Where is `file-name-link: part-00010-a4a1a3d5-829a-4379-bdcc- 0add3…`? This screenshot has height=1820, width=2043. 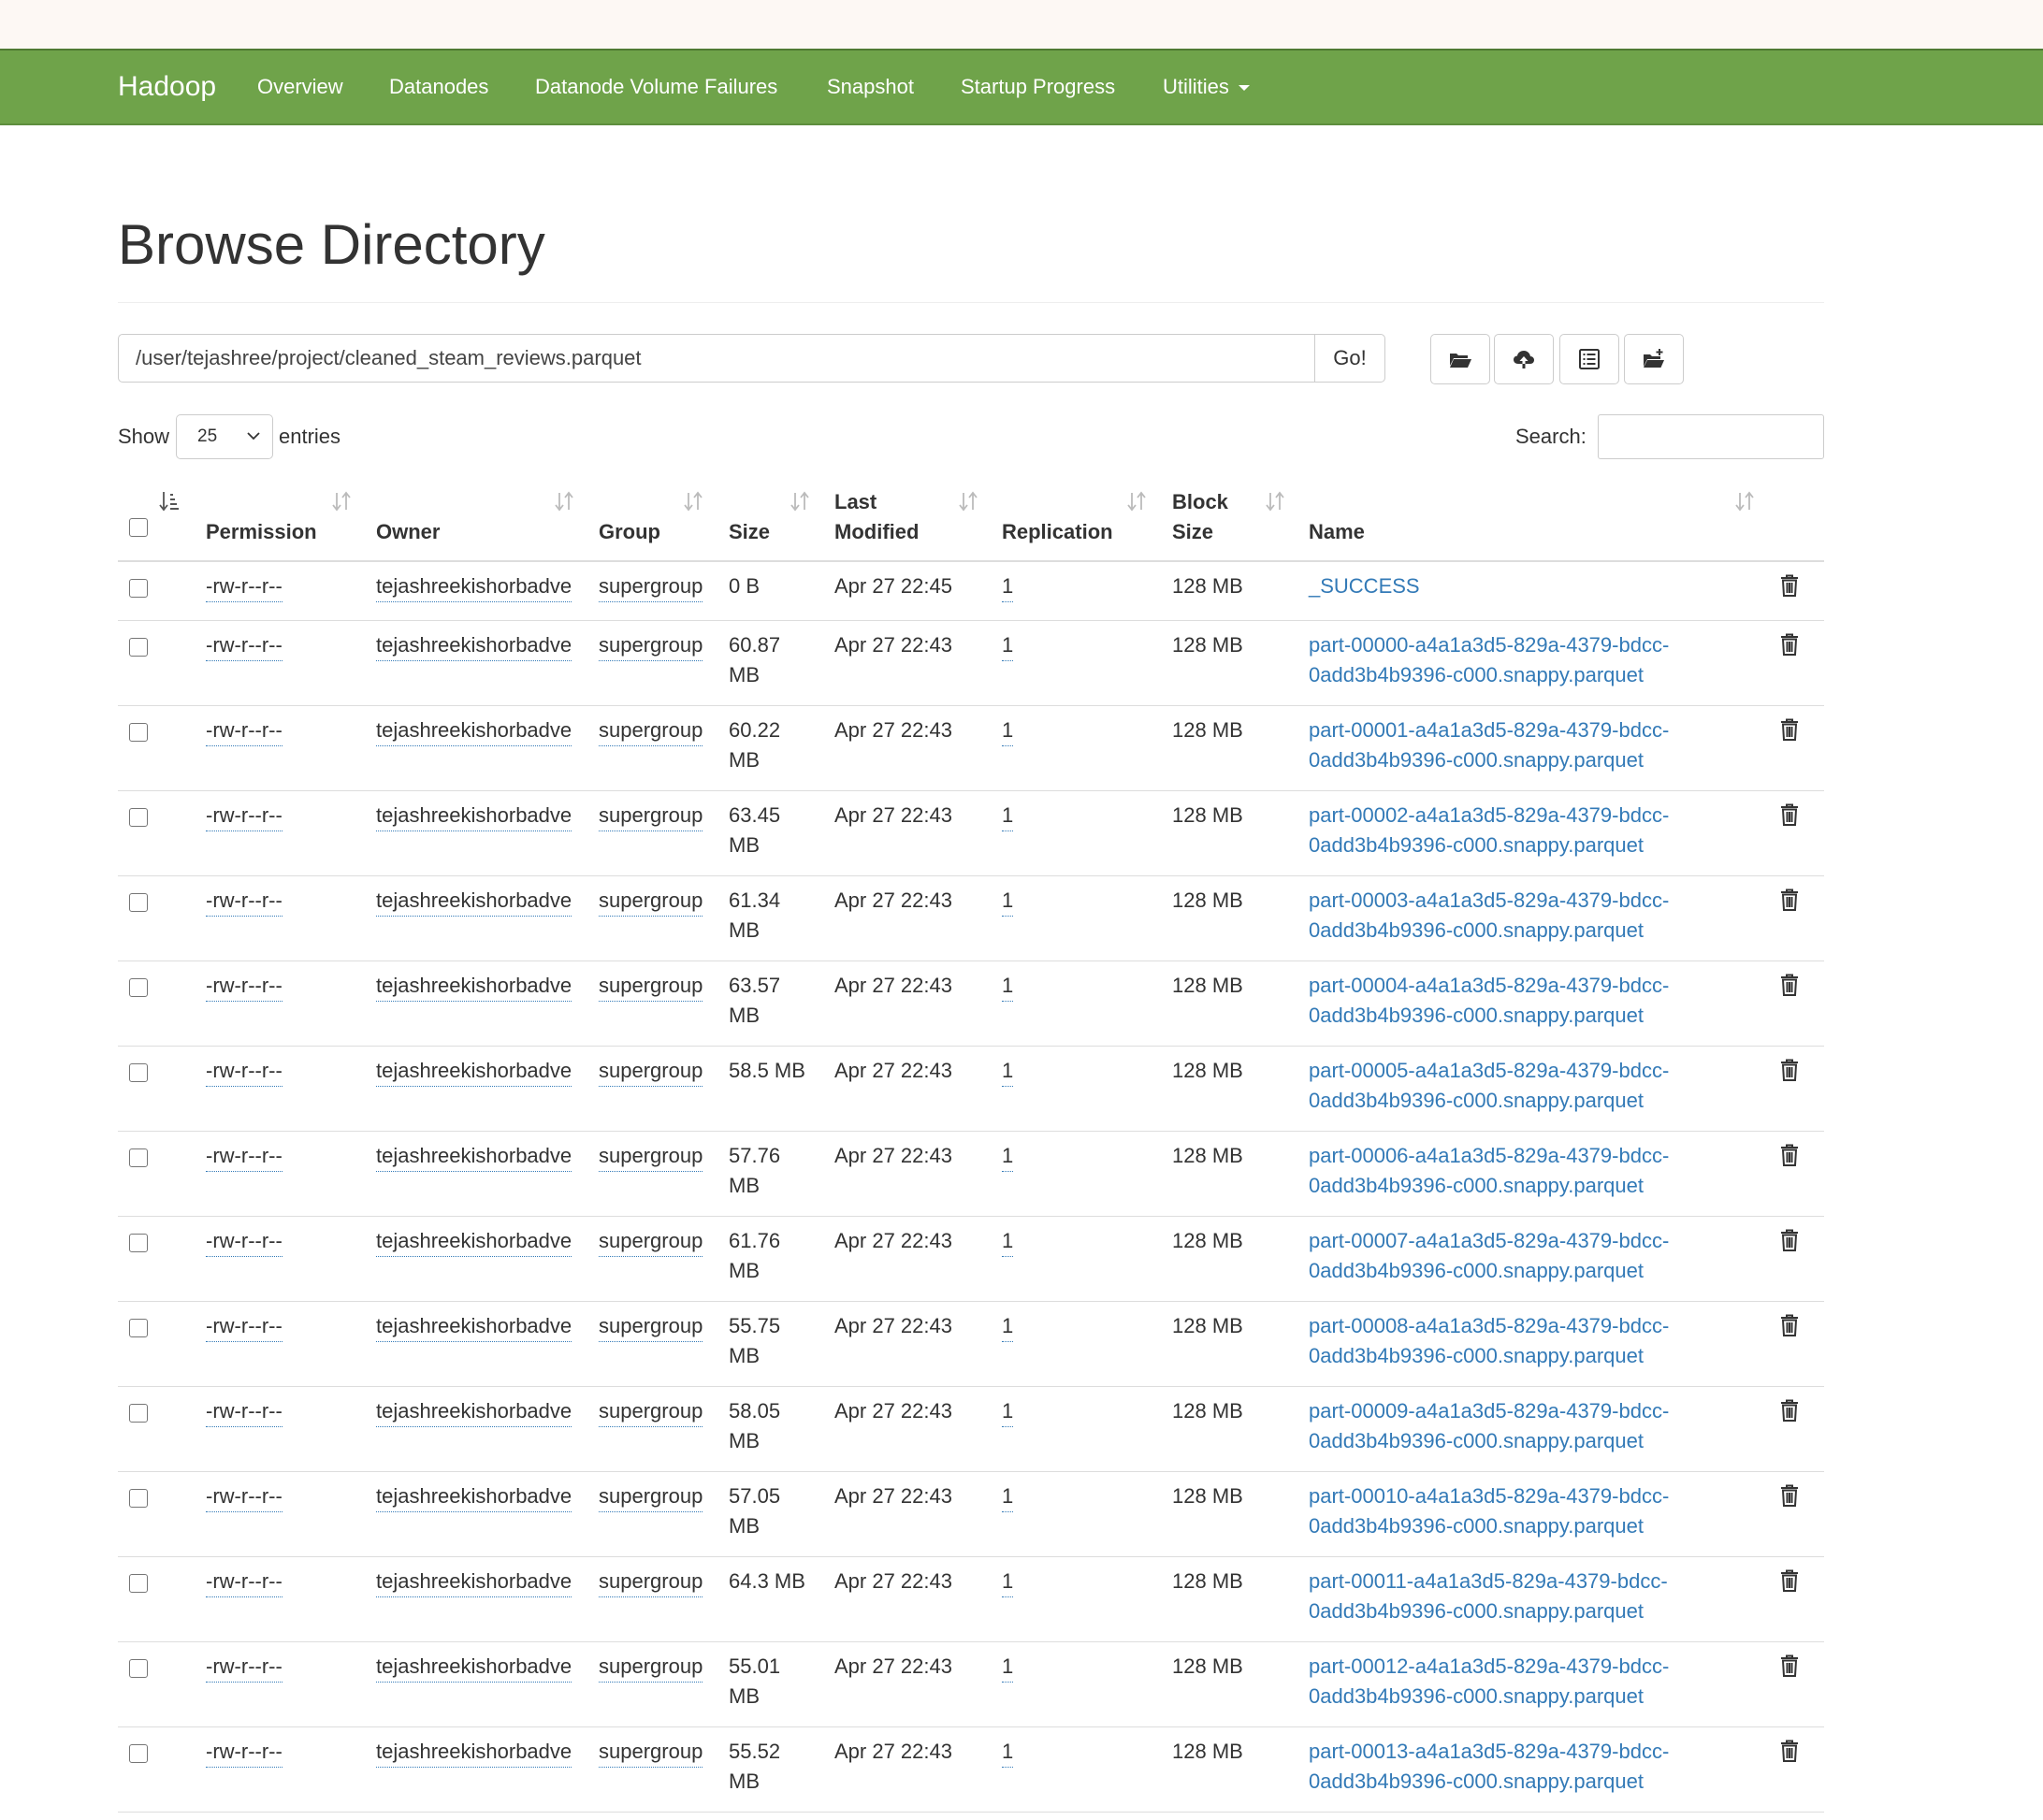 file-name-link: part-00010-a4a1a3d5-829a-4379-bdcc- 0add3… is located at coordinates (1489, 1511).